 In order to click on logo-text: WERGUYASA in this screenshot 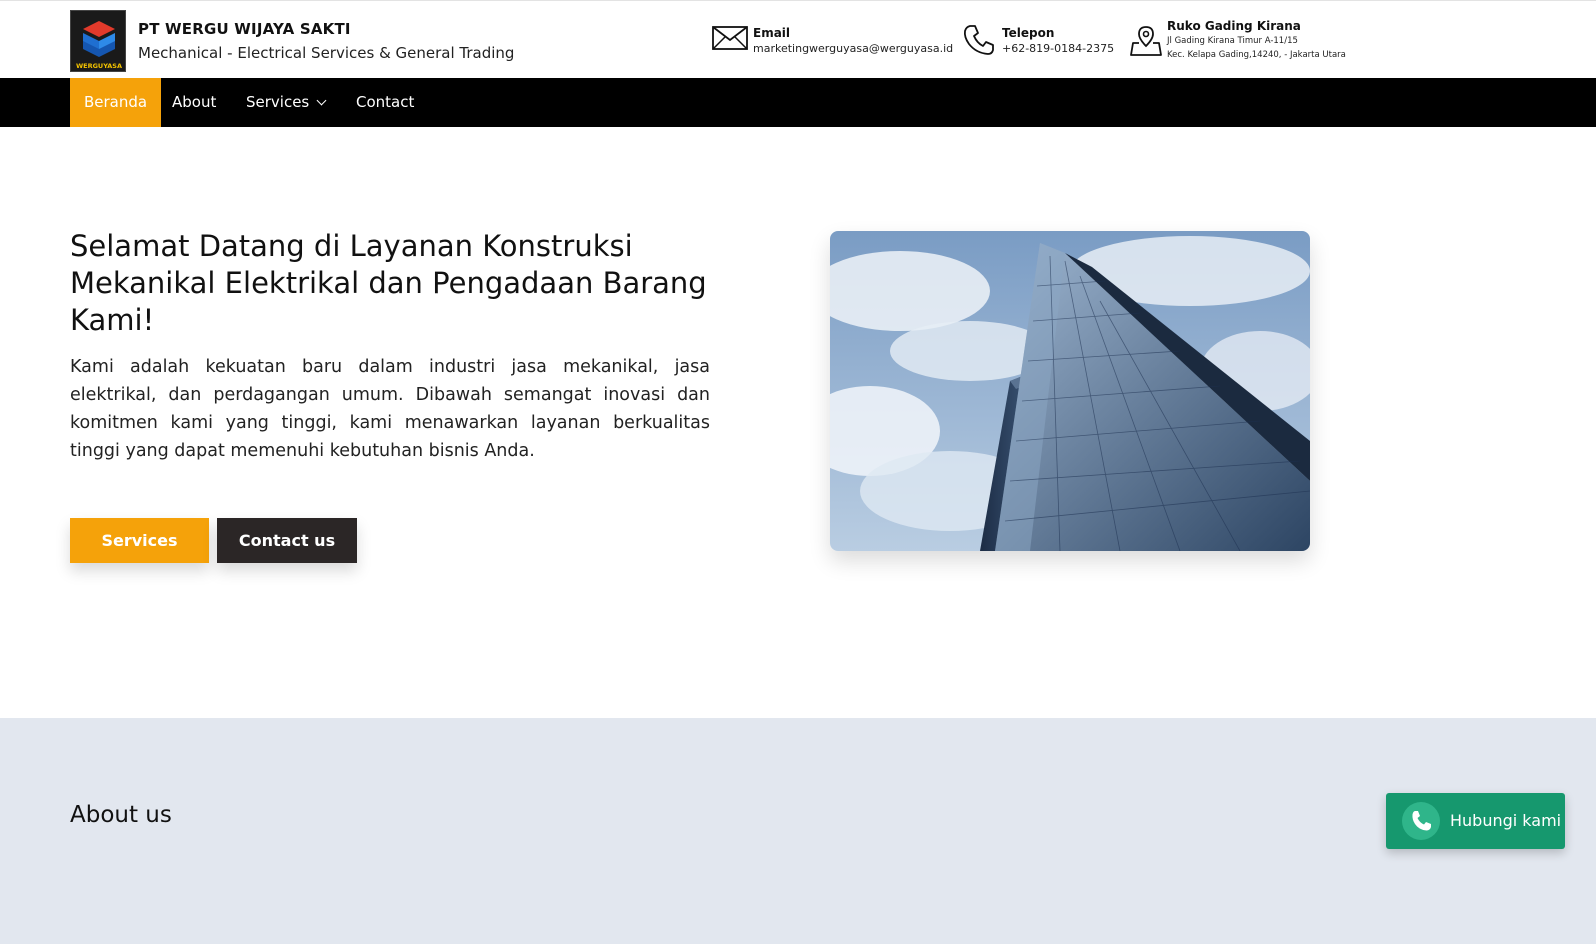, I will do `click(99, 66)`.